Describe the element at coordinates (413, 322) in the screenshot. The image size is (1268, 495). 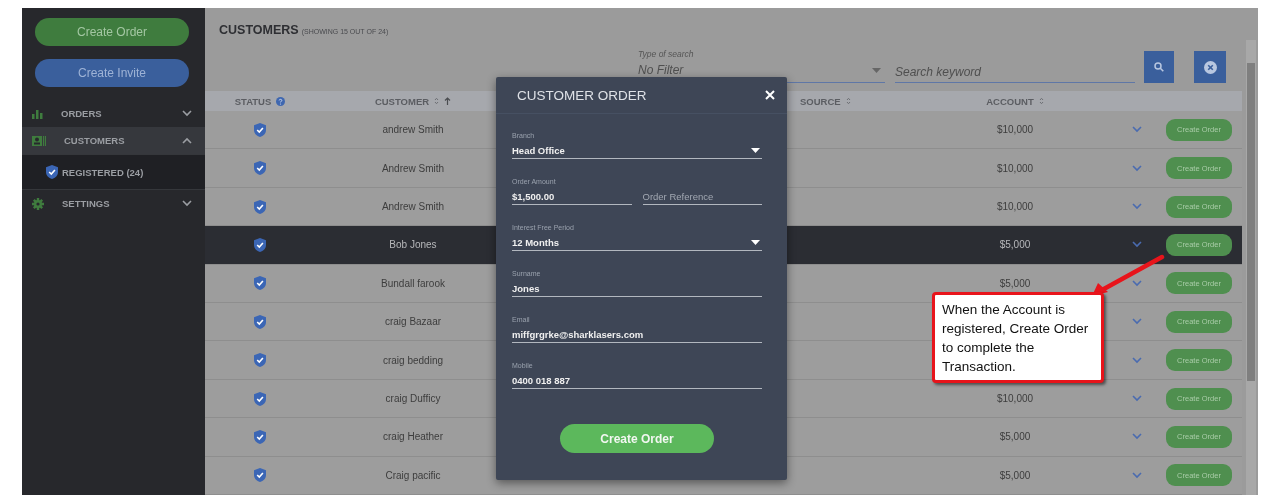
I see `table-cell-text: craig Bazaar` at that location.